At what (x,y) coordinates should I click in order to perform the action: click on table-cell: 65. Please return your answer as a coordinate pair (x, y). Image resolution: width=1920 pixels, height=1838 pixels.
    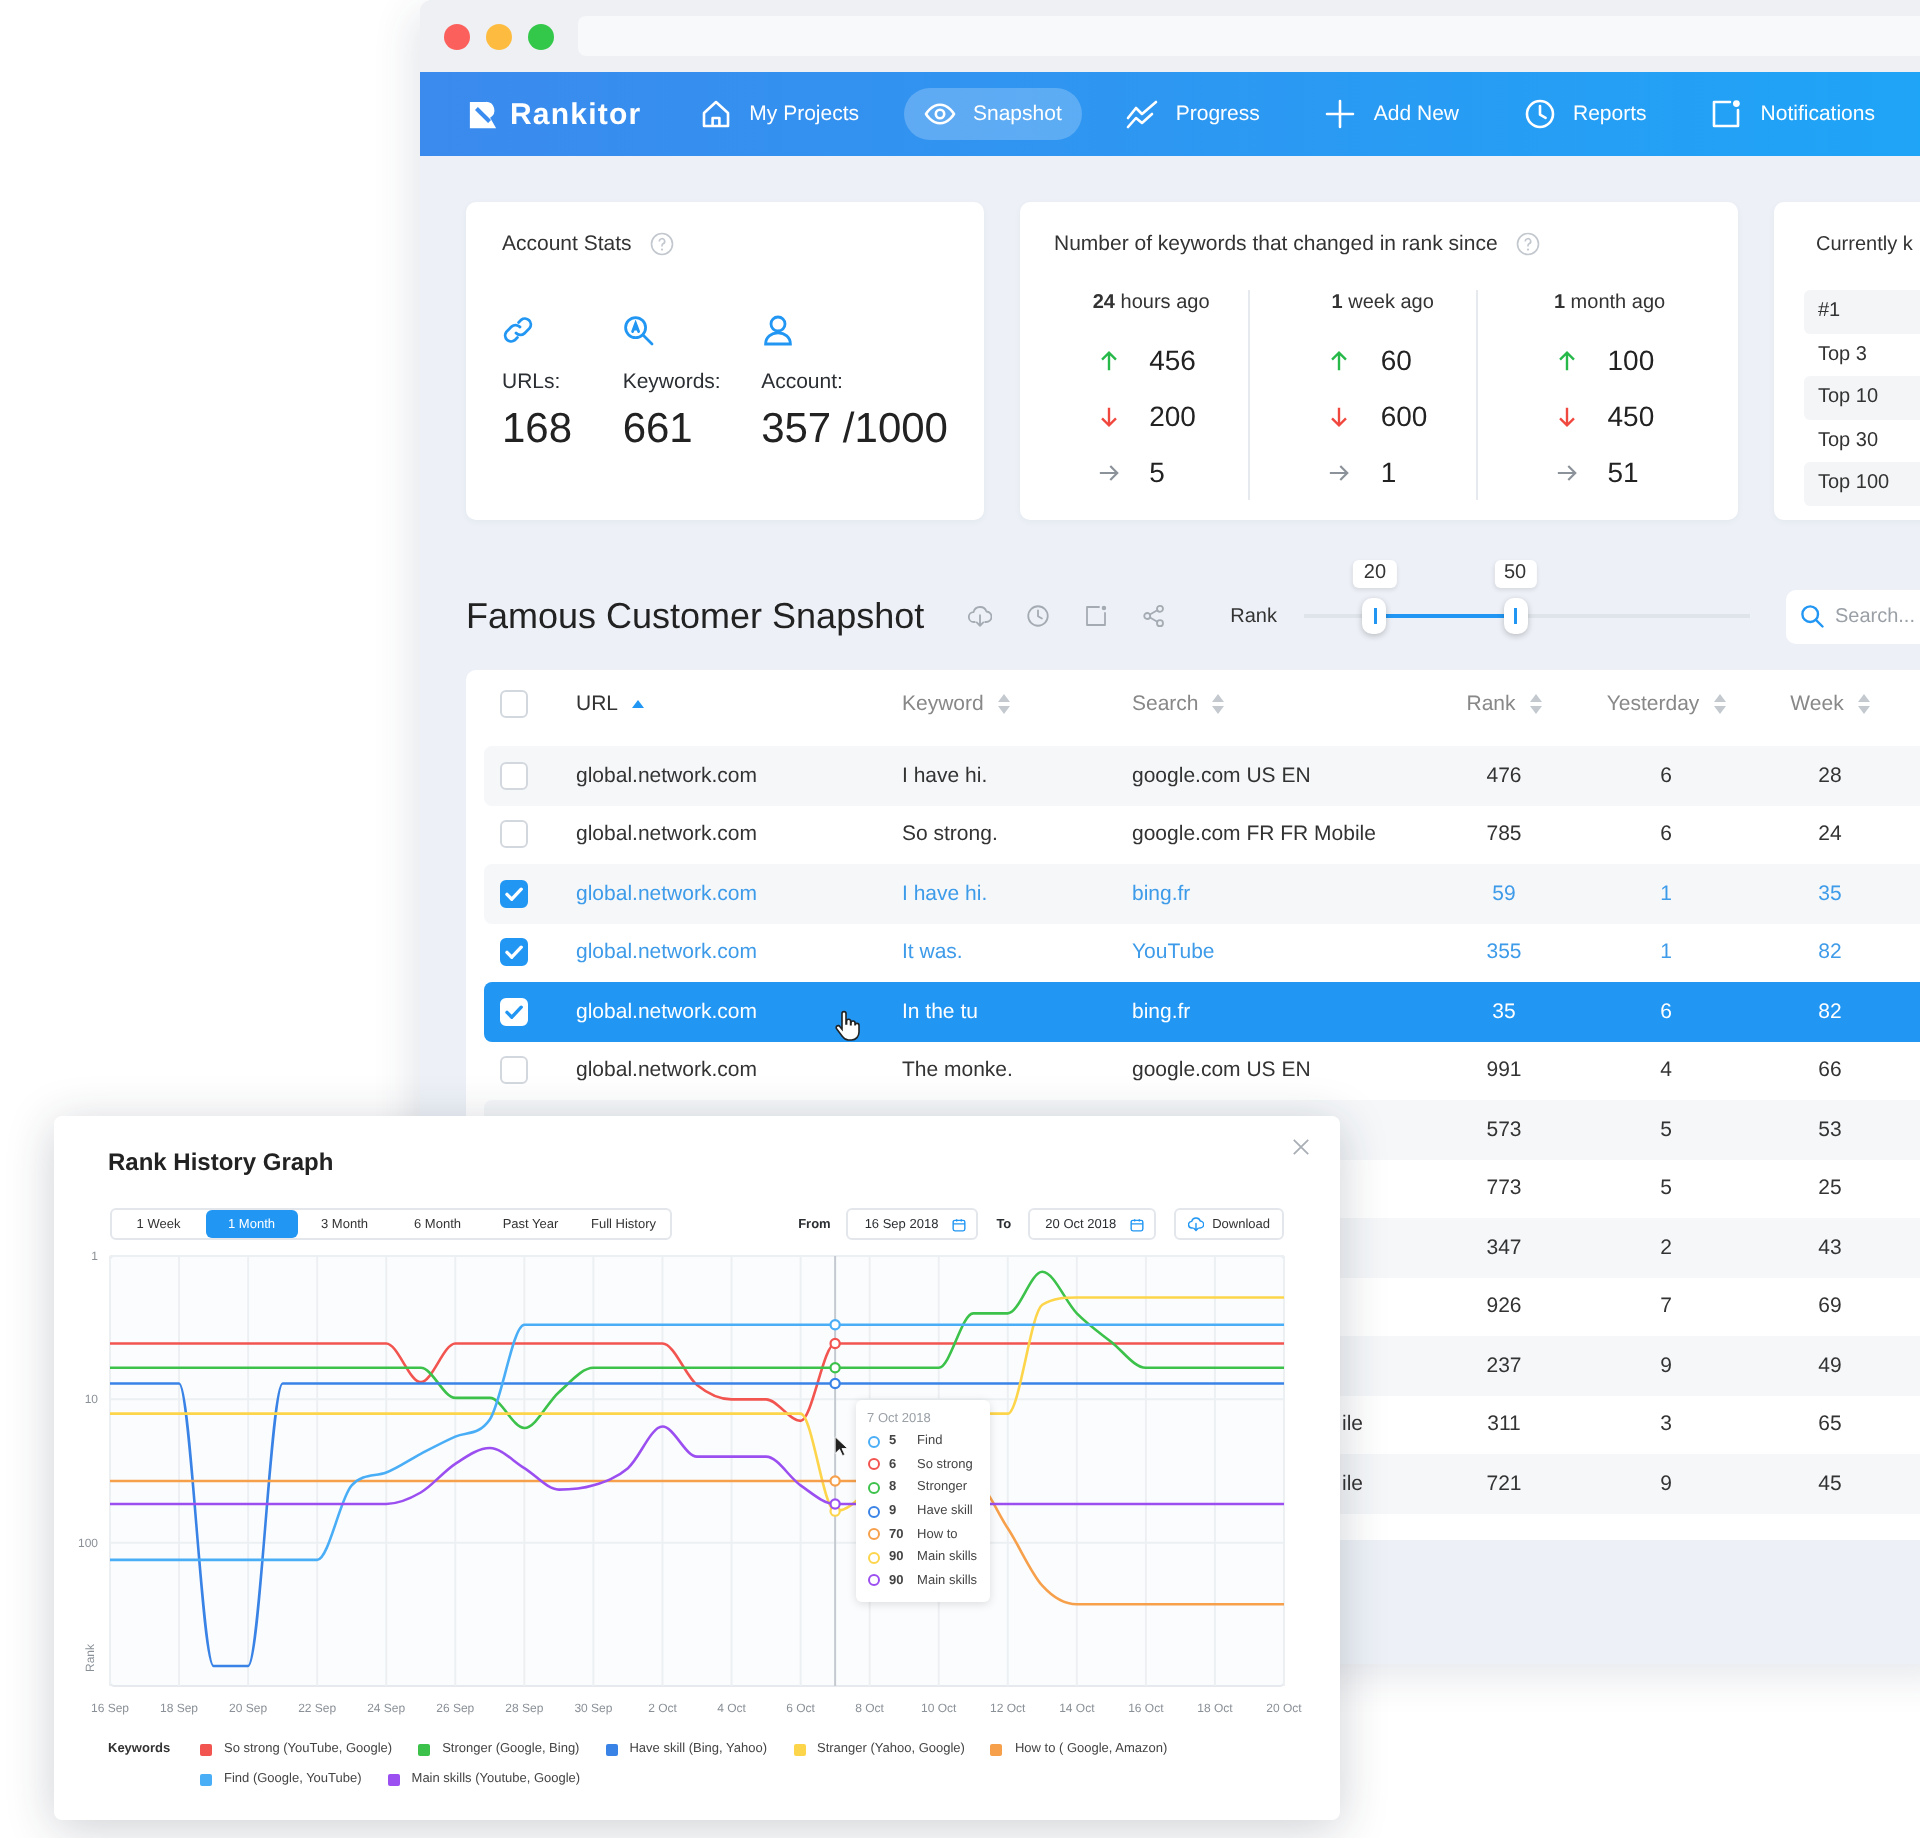
    Looking at the image, I should click on (1830, 1424).